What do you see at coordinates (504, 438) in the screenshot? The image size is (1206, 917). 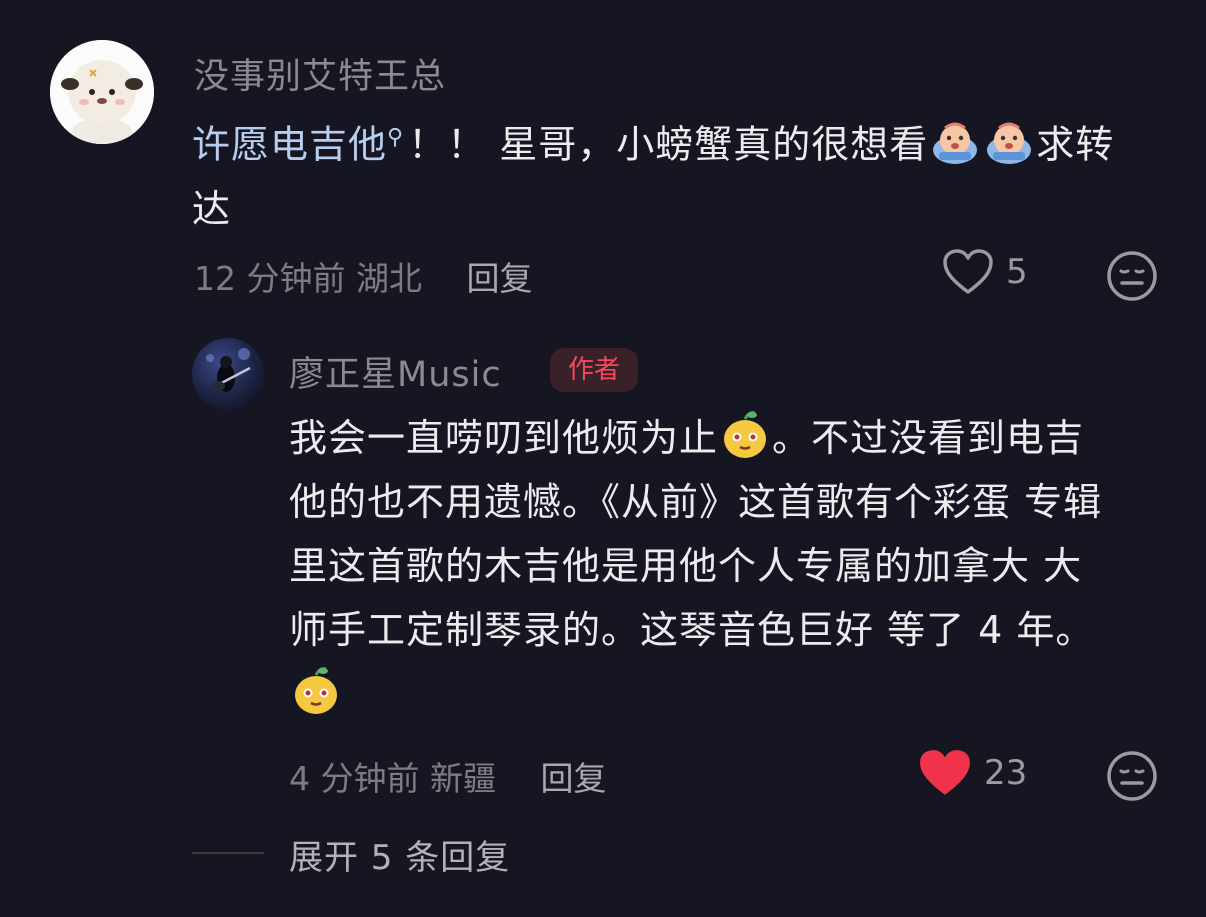 I see `reply-text-part: 我会一直唠叨到他烦为止` at bounding box center [504, 438].